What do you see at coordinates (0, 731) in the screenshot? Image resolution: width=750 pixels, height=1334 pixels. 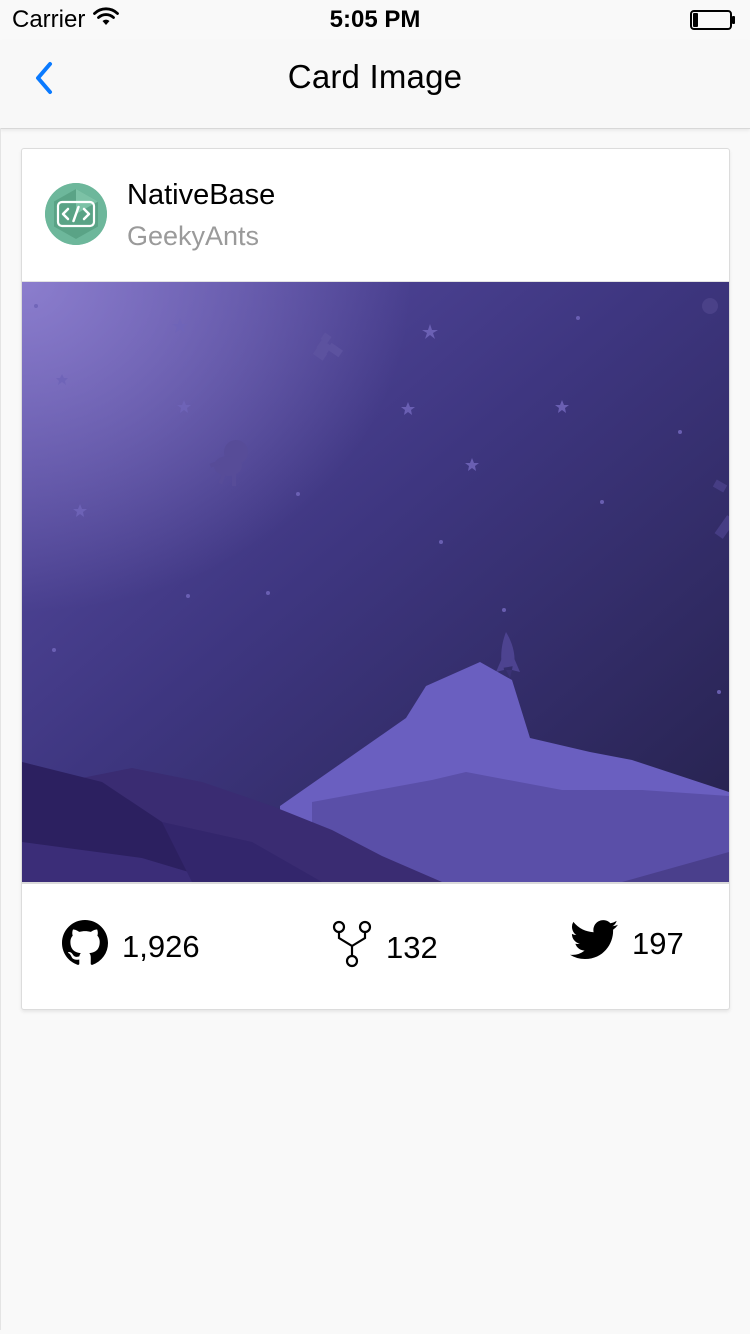 I see `screen-edge` at bounding box center [0, 731].